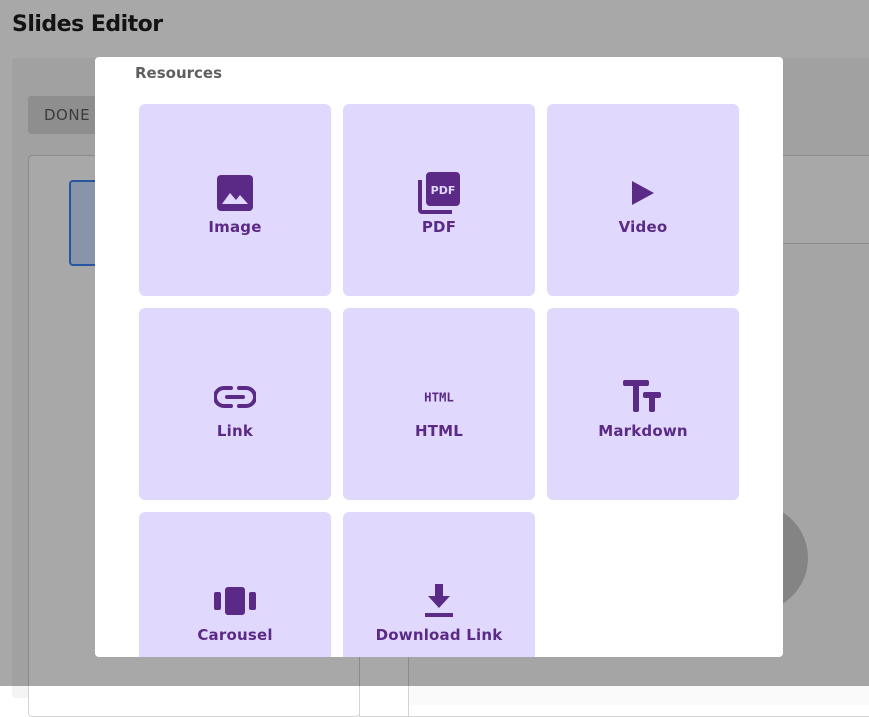  I want to click on tile-html: HTML HTML, so click(439, 404).